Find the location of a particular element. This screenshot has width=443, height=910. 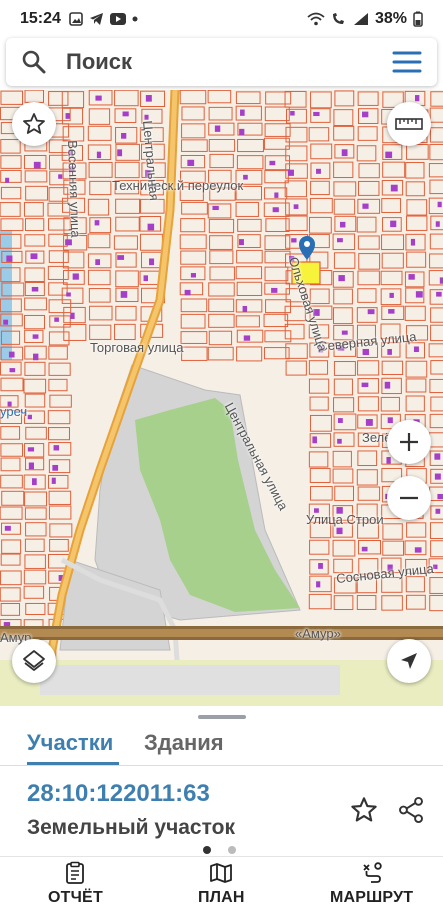

location-pin-icon is located at coordinates (307, 248).